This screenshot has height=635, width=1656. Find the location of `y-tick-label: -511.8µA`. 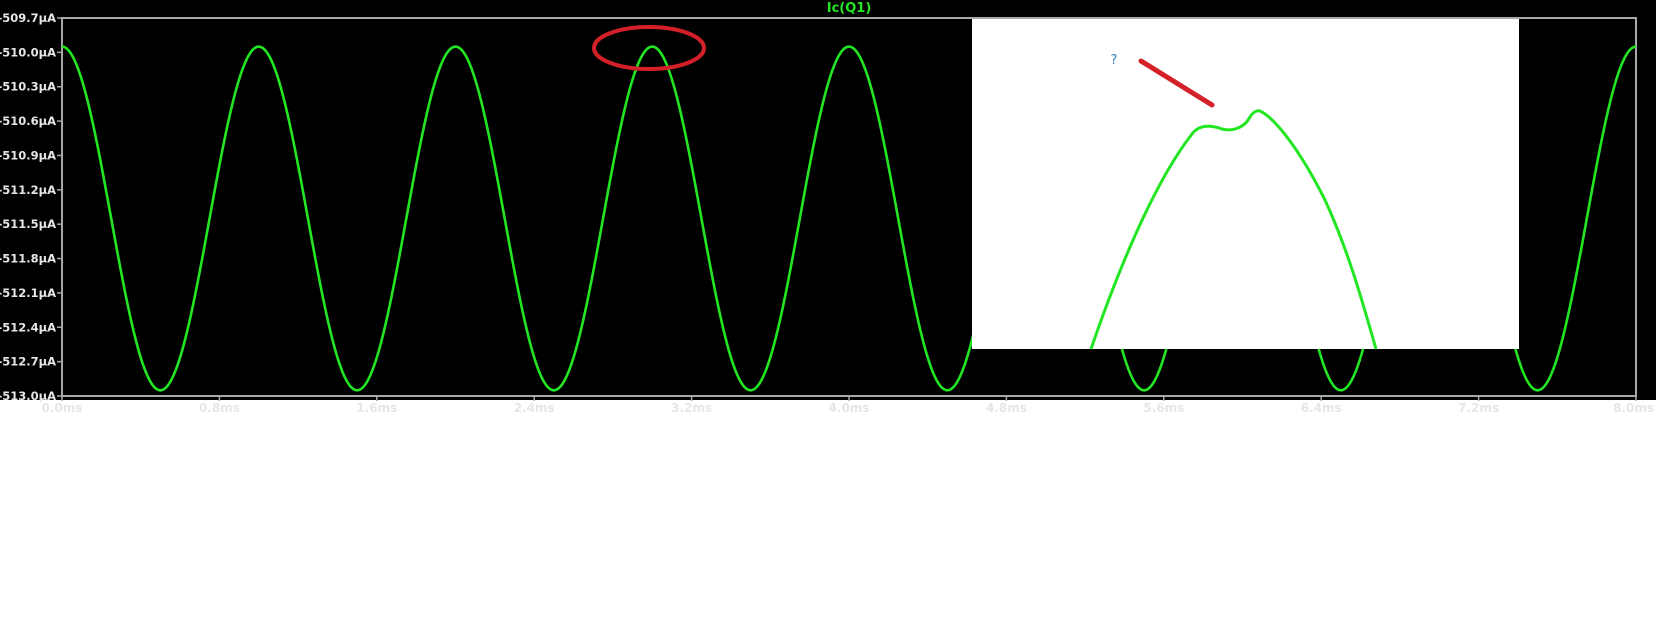

y-tick-label: -511.8µA is located at coordinates (28, 259).